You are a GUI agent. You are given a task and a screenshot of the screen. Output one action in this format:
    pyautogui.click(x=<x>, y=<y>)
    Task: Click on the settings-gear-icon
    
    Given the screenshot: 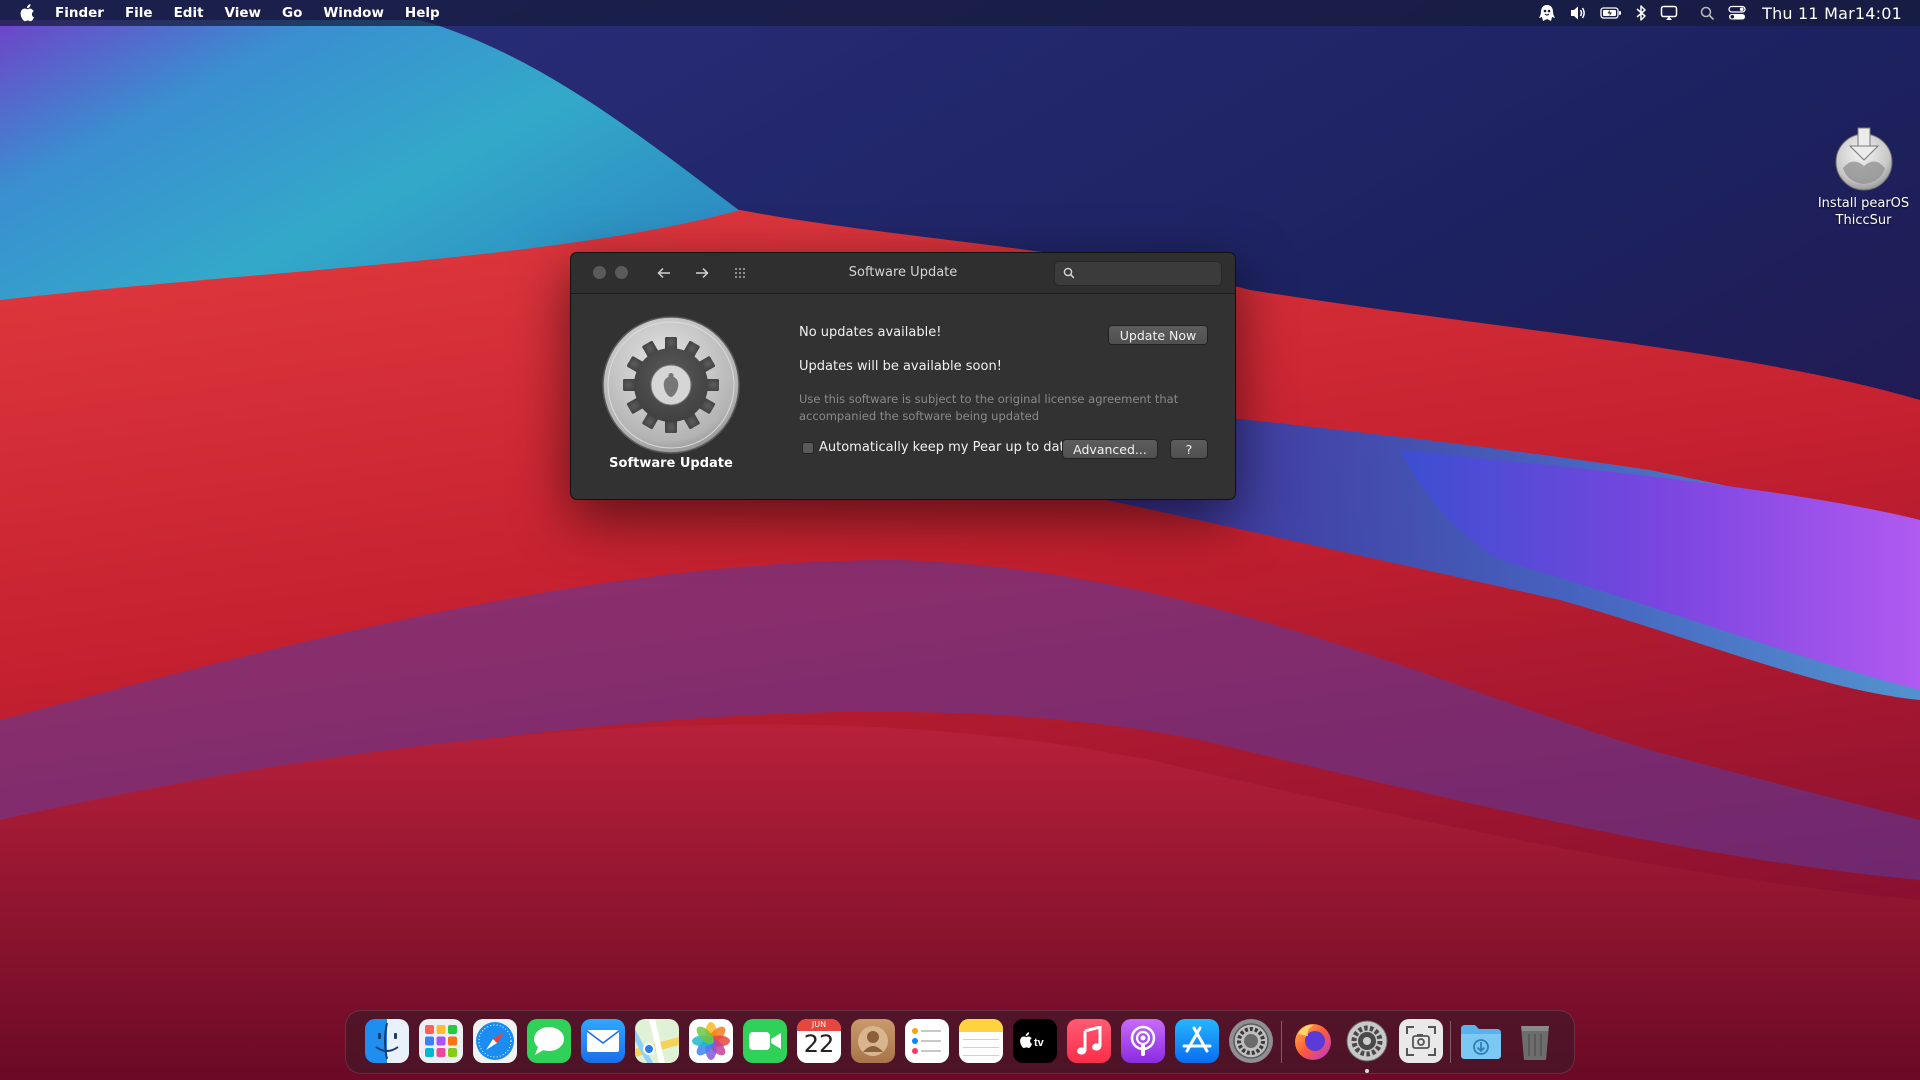 What is the action you would take?
    pyautogui.click(x=1251, y=1041)
    